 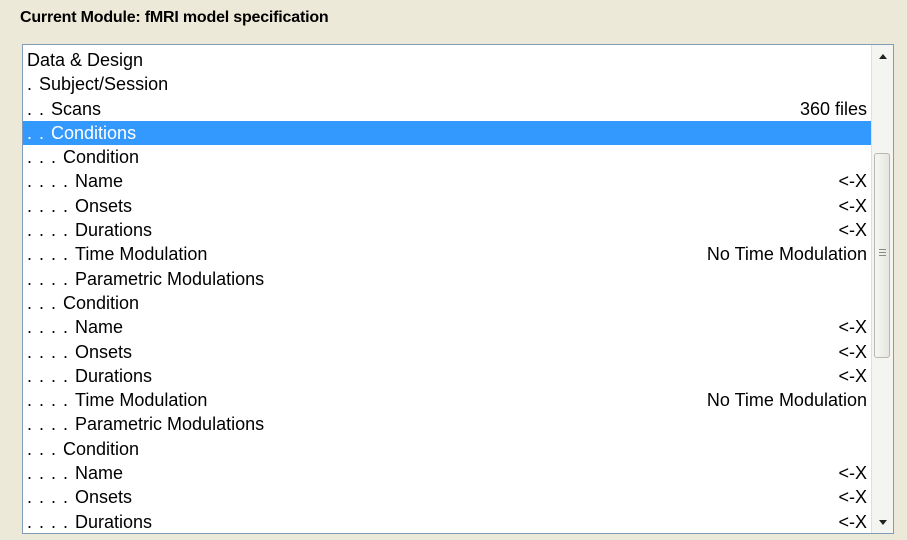 I want to click on tree-row-selected: . . Conditions, so click(x=447, y=133).